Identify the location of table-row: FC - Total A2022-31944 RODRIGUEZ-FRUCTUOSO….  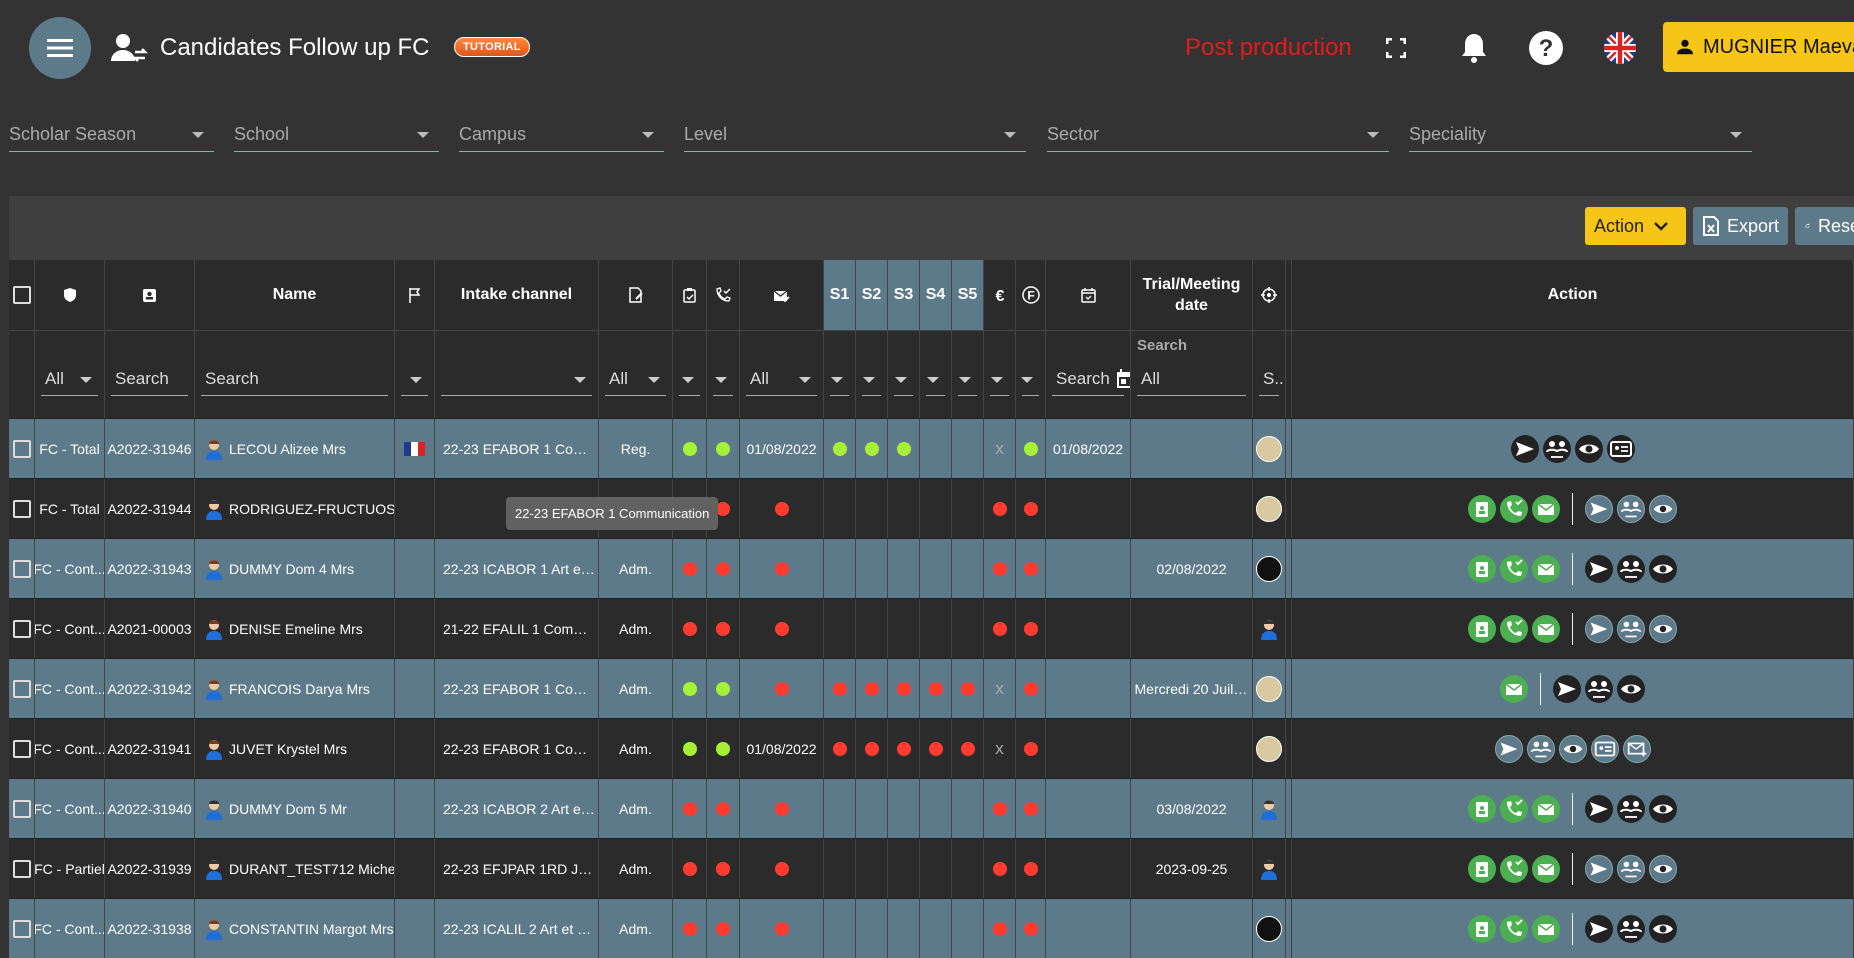
(931, 508).